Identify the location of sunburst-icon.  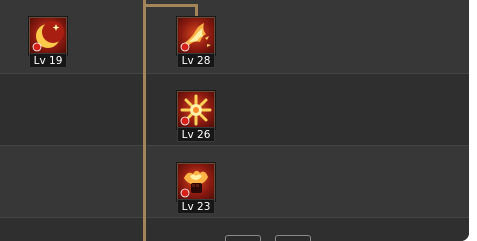
(196, 110).